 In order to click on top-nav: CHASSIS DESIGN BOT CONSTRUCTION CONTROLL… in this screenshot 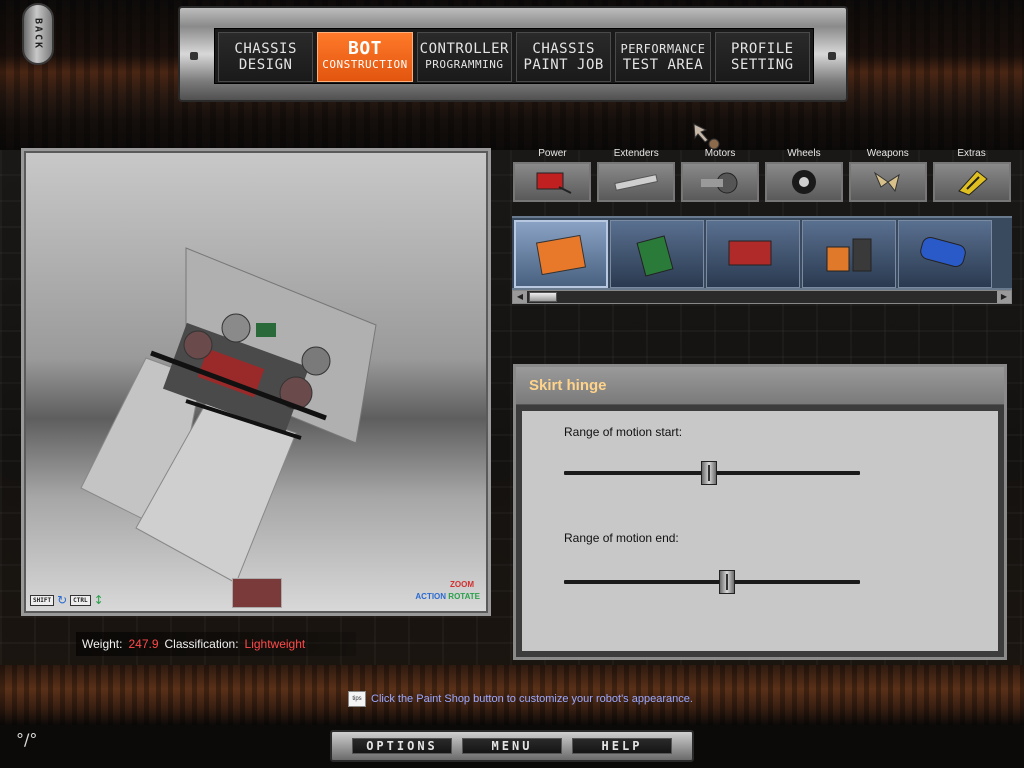, I will do `click(513, 54)`.